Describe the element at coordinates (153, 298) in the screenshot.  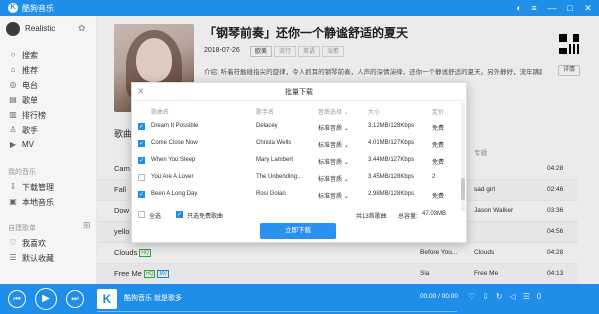
I see `now-playing-title: 酷狗音乐 就是歌多` at that location.